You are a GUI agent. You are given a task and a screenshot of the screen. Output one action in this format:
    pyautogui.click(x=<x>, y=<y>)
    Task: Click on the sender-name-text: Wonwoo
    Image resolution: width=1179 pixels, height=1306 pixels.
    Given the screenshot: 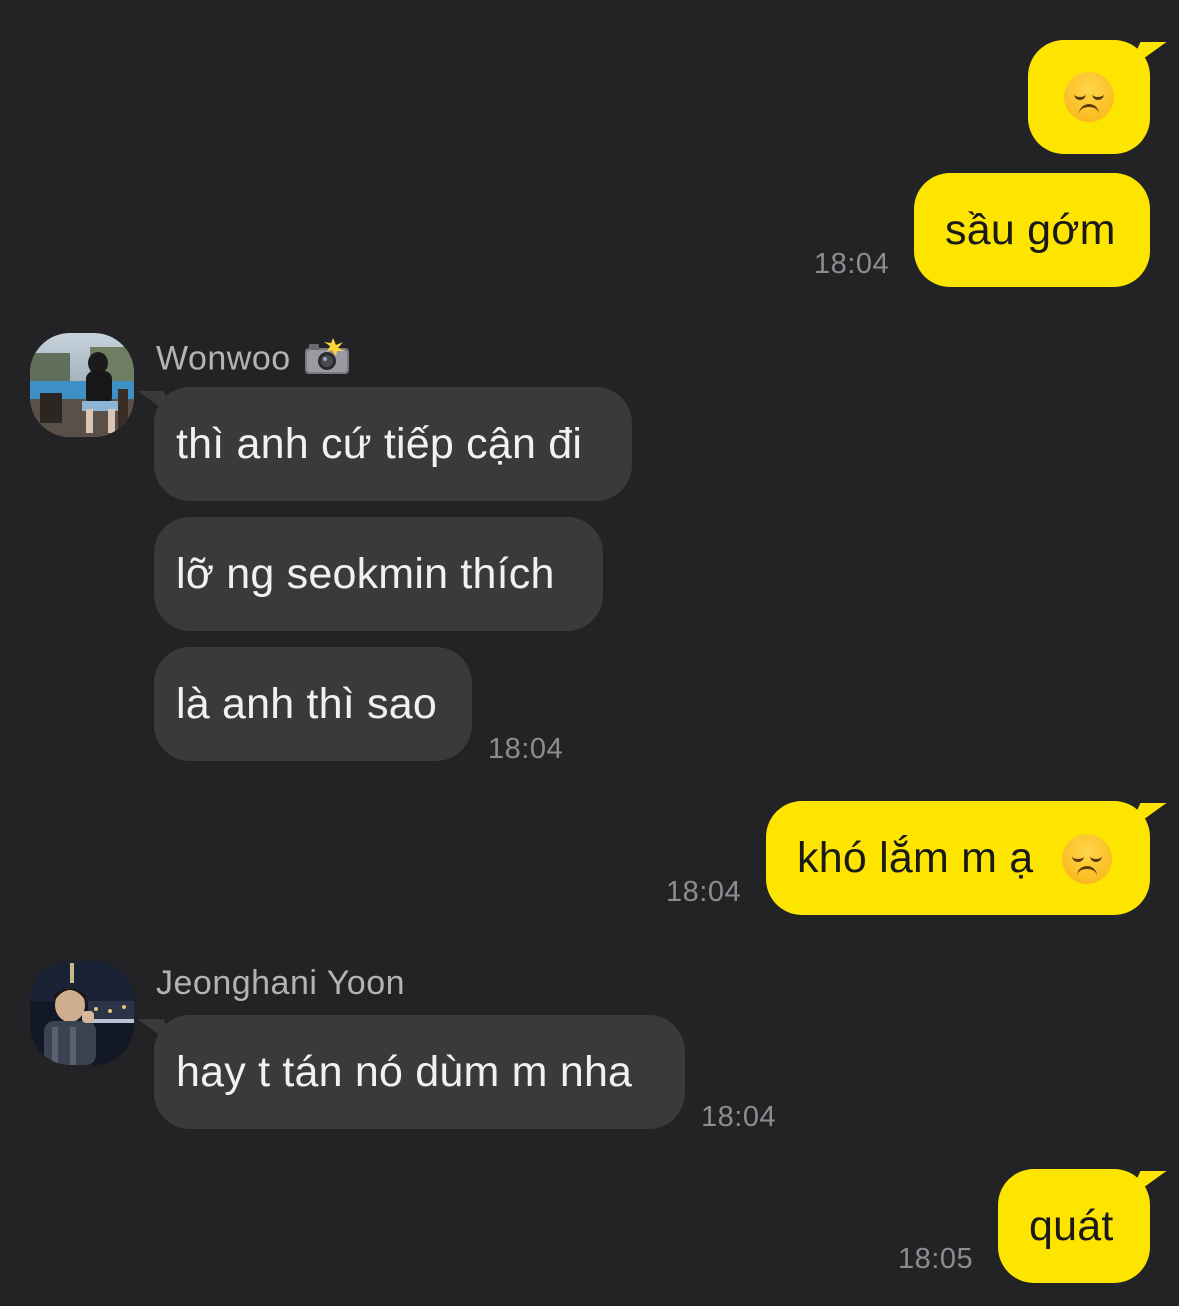 What is the action you would take?
    pyautogui.click(x=223, y=358)
    